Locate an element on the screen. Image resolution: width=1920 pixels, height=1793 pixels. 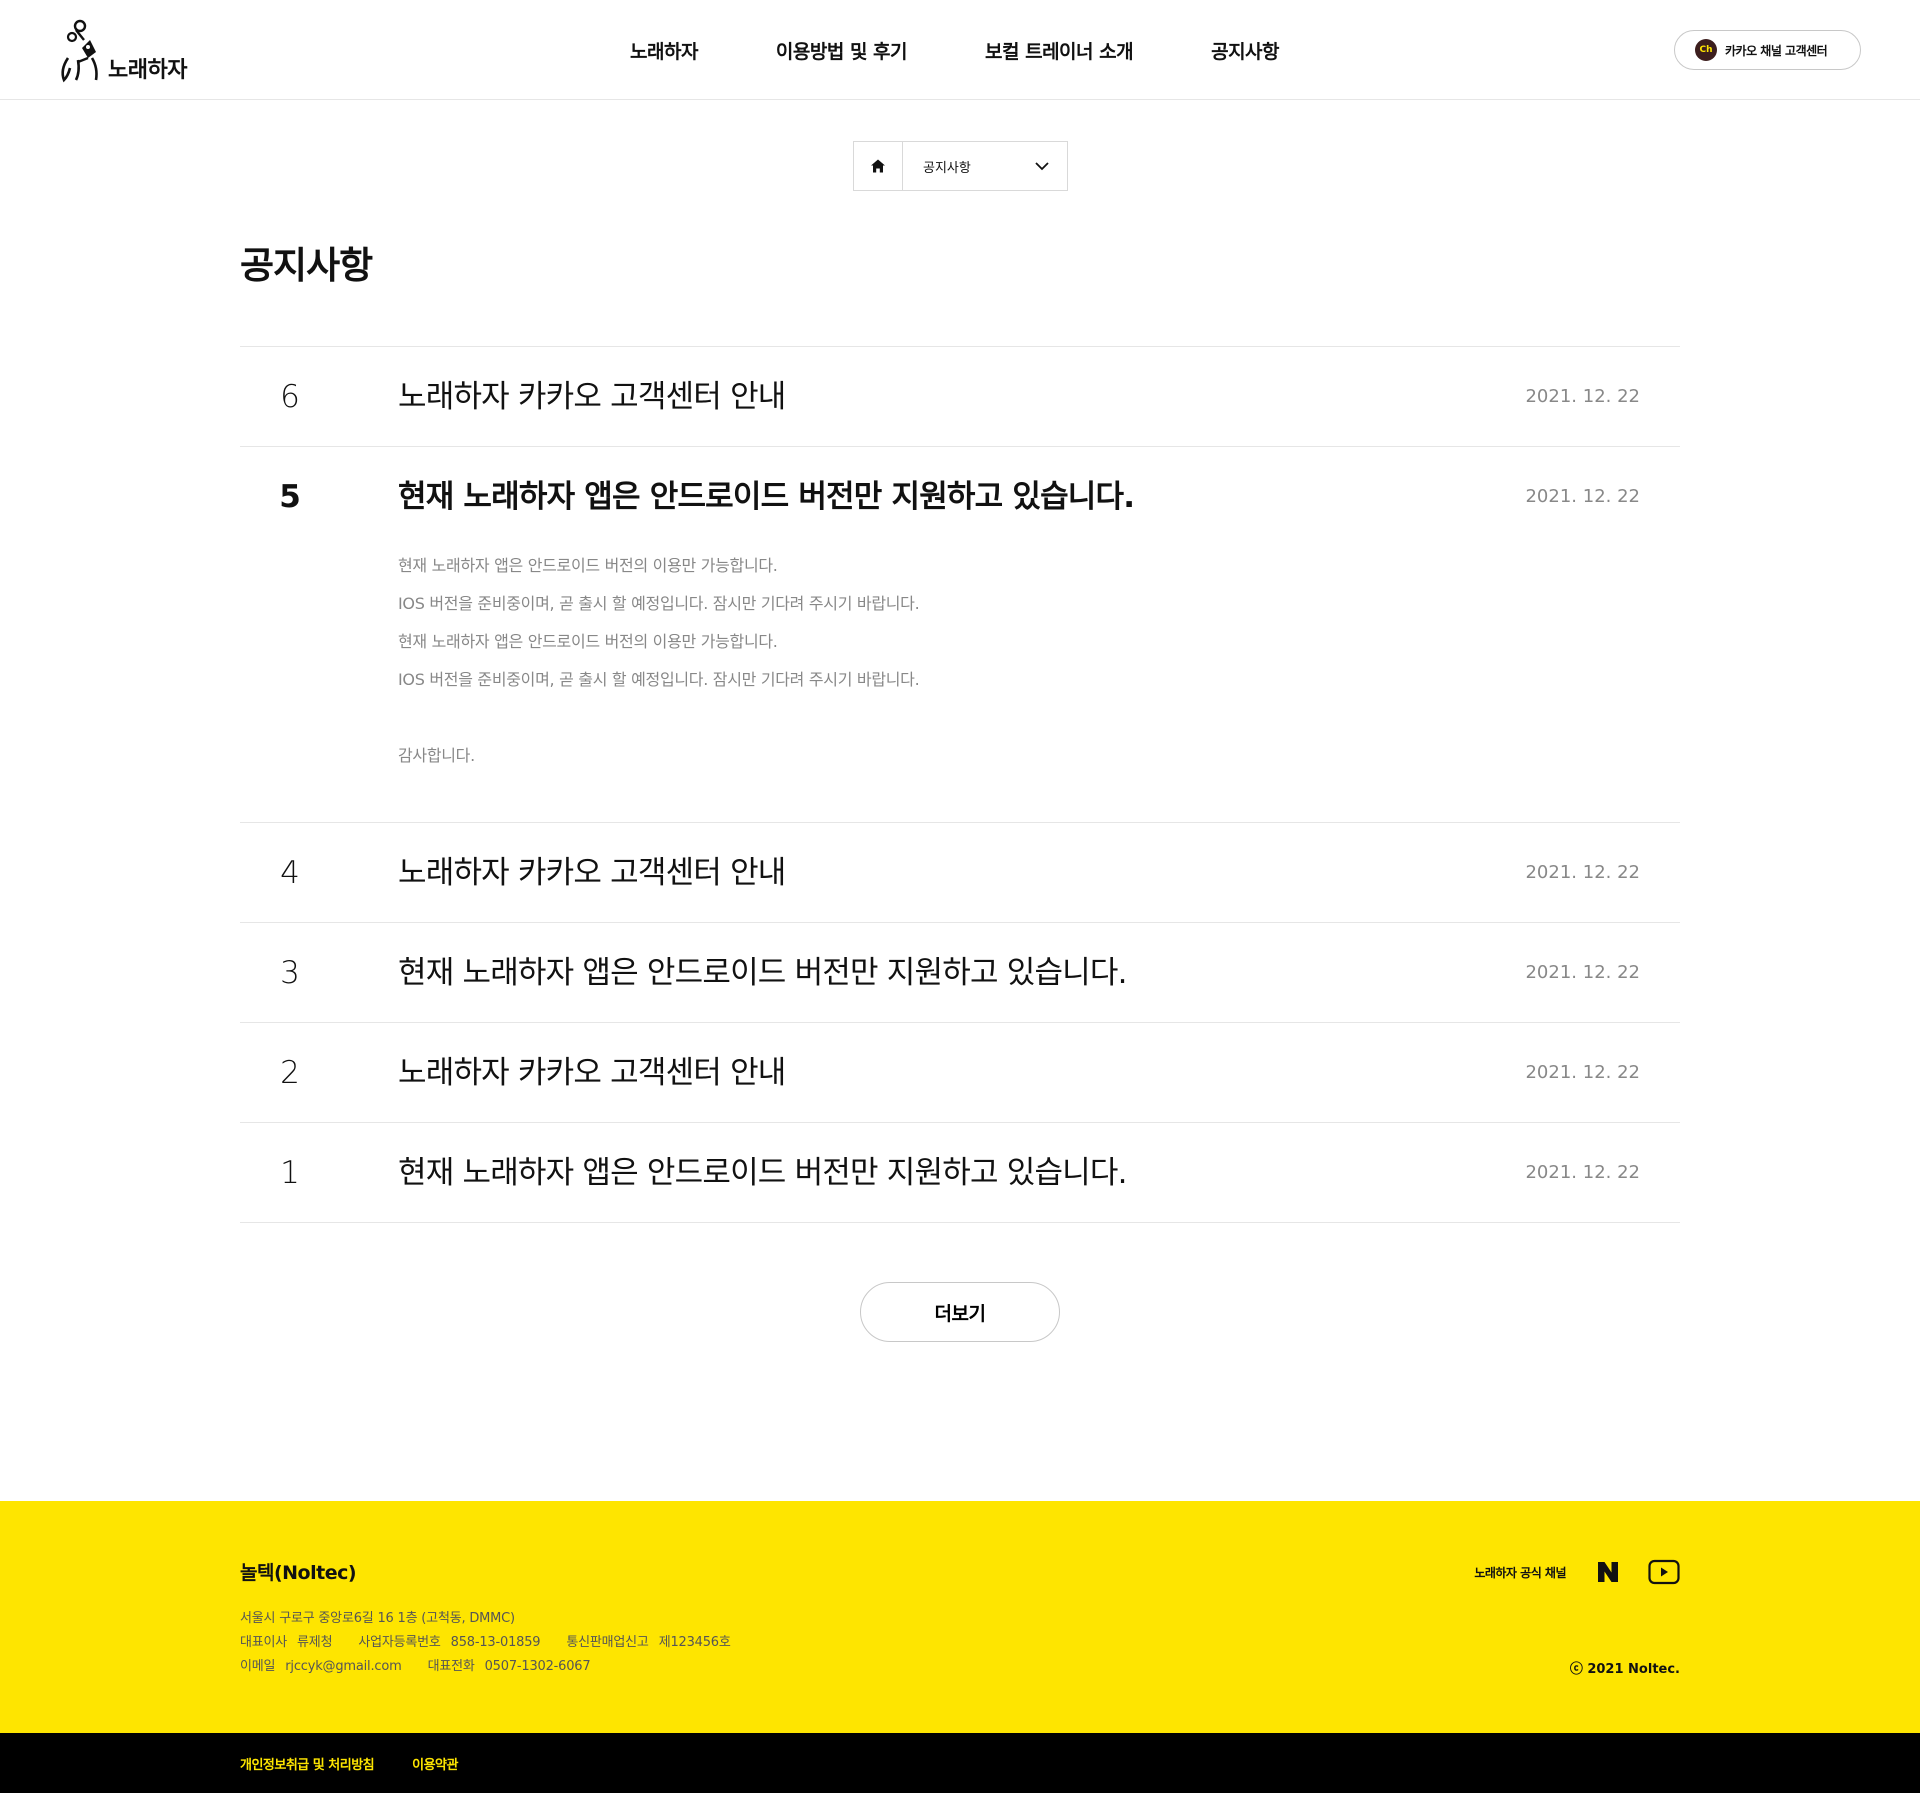
kakao-channel-icon: Ch is located at coordinates (1706, 50).